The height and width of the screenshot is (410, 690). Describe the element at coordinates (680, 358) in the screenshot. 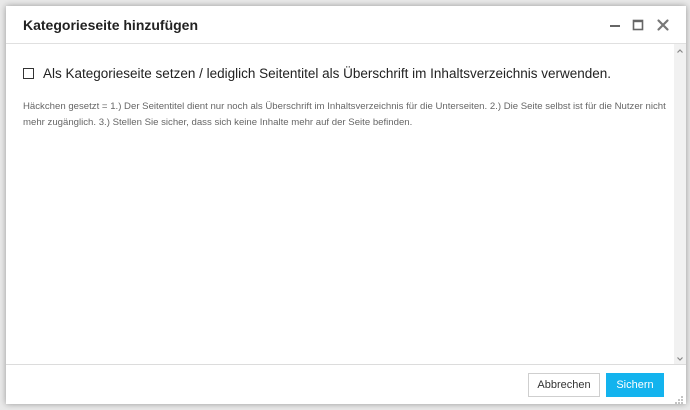

I see `scroll-down-arrow-icon` at that location.